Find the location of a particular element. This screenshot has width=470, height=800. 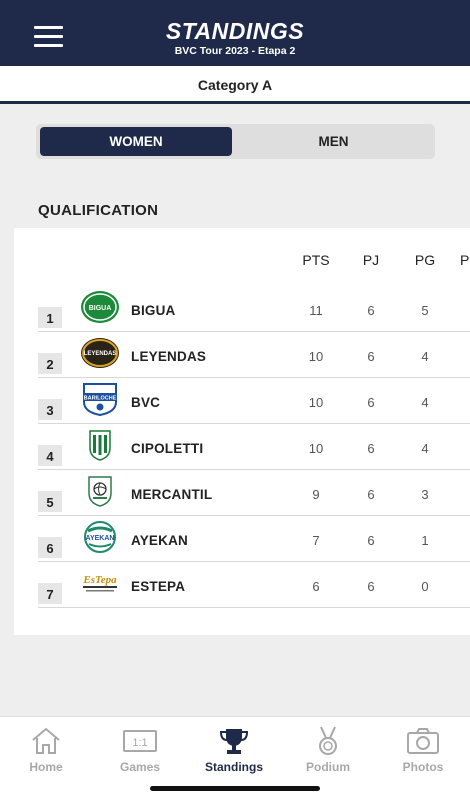

cell-pts: 9 is located at coordinates (316, 494).